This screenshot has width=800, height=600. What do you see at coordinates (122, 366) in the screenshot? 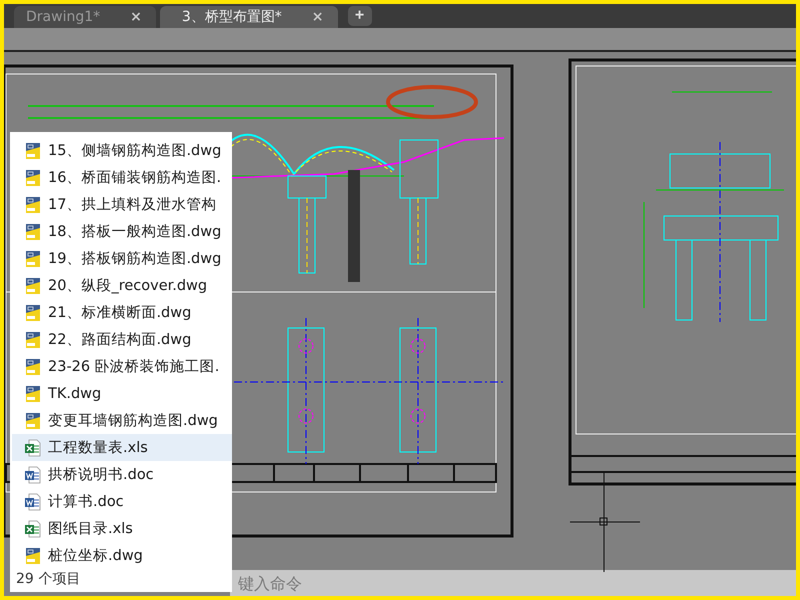
I see `file-item: 23-26 卧波桥装饰施工图.` at bounding box center [122, 366].